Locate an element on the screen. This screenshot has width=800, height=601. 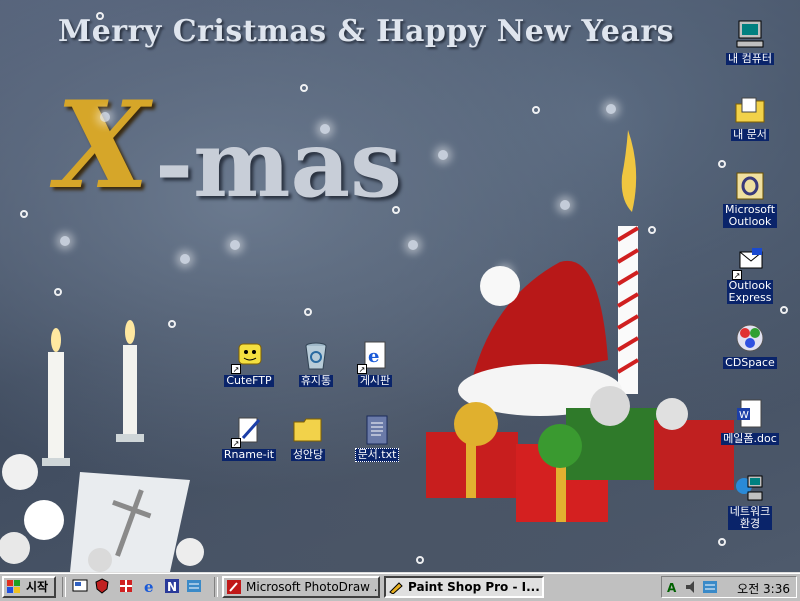
windows-logo-icon is located at coordinates (14, 587).